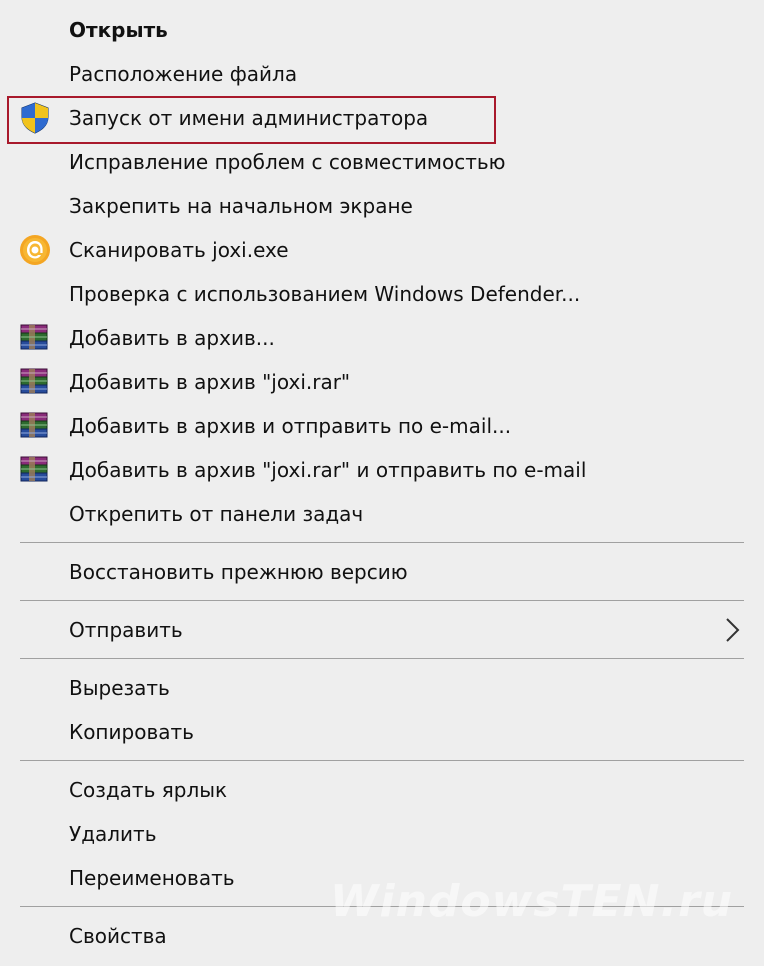  What do you see at coordinates (287, 162) in the screenshot?
I see `menu-item-label: Исправление проблем с совместимостью` at bounding box center [287, 162].